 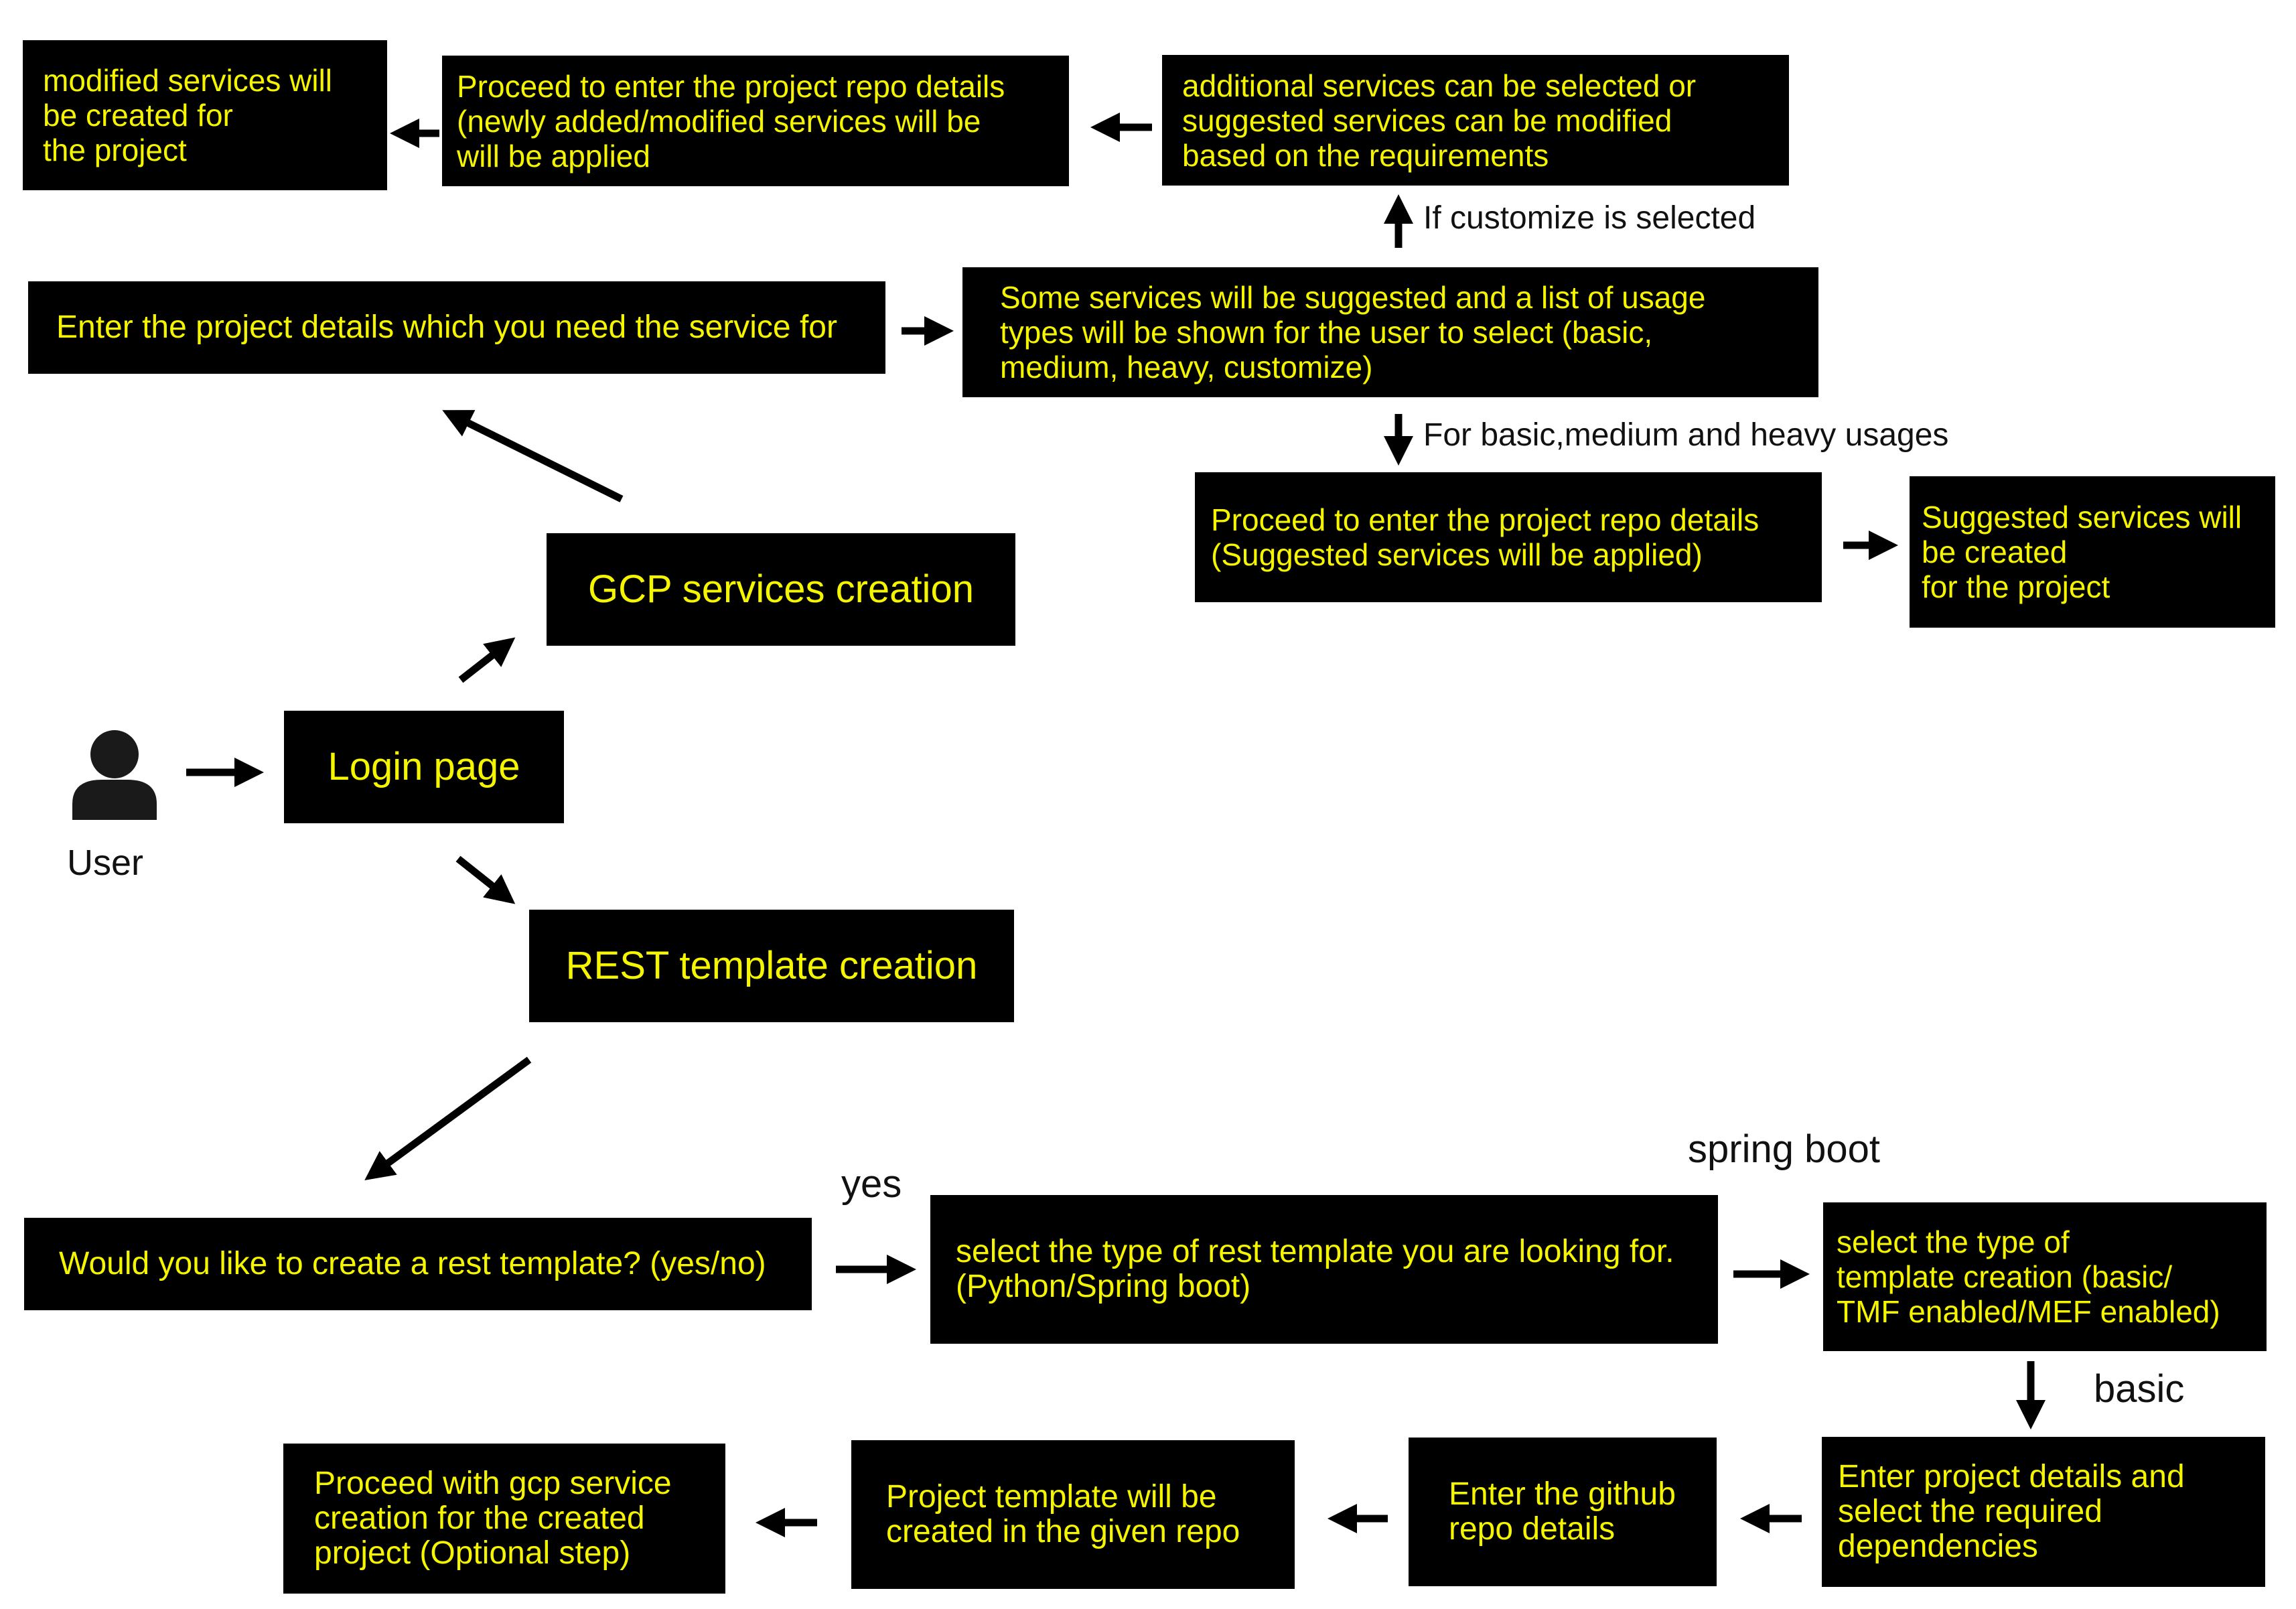 What do you see at coordinates (448, 1118) in the screenshot?
I see `arrow-rest-to-question` at bounding box center [448, 1118].